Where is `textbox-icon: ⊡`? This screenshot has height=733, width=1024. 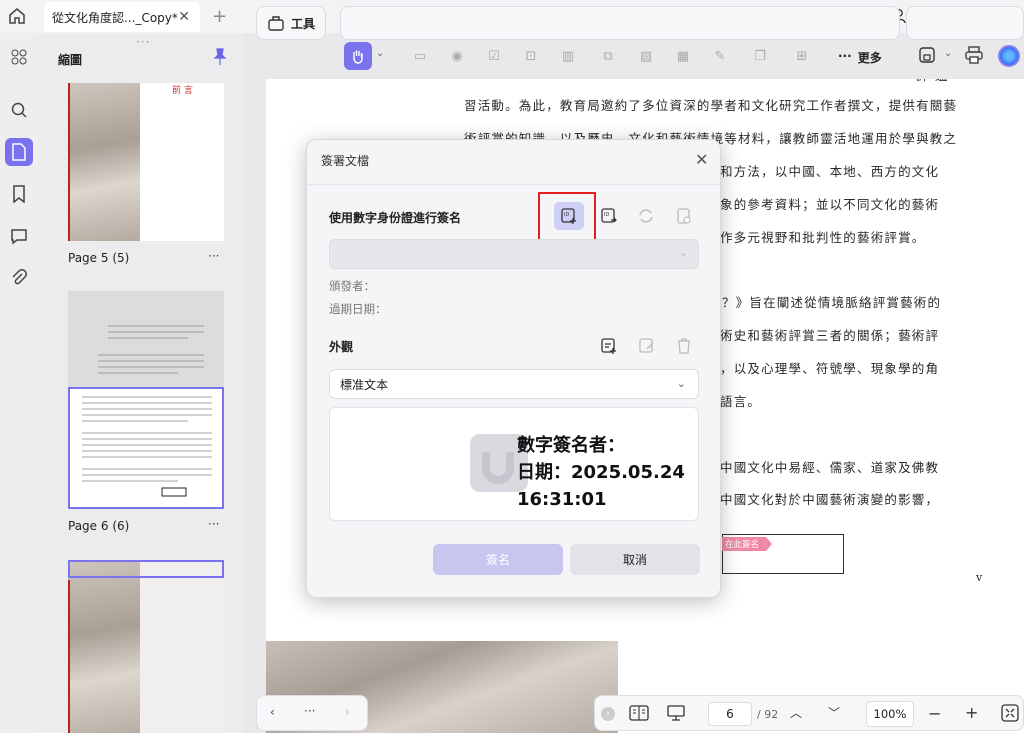
textbox-icon: ⊡ is located at coordinates (531, 56).